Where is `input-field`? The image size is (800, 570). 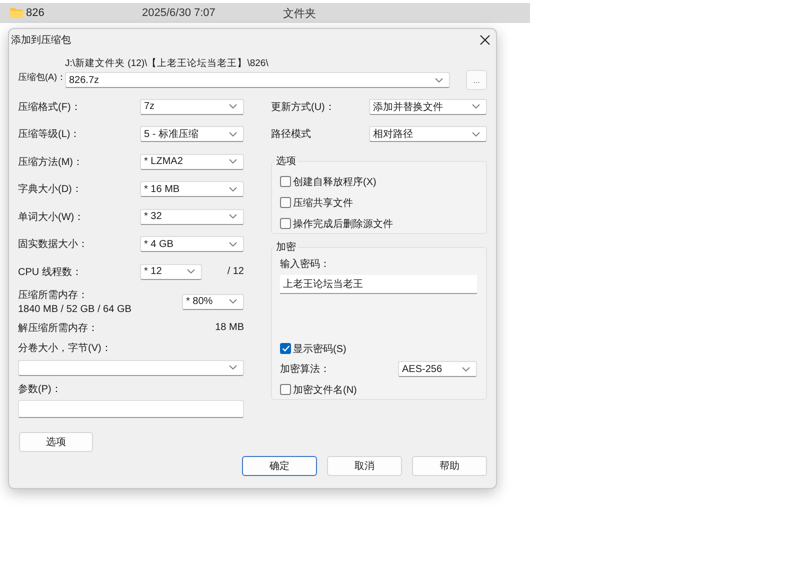 input-field is located at coordinates (131, 409).